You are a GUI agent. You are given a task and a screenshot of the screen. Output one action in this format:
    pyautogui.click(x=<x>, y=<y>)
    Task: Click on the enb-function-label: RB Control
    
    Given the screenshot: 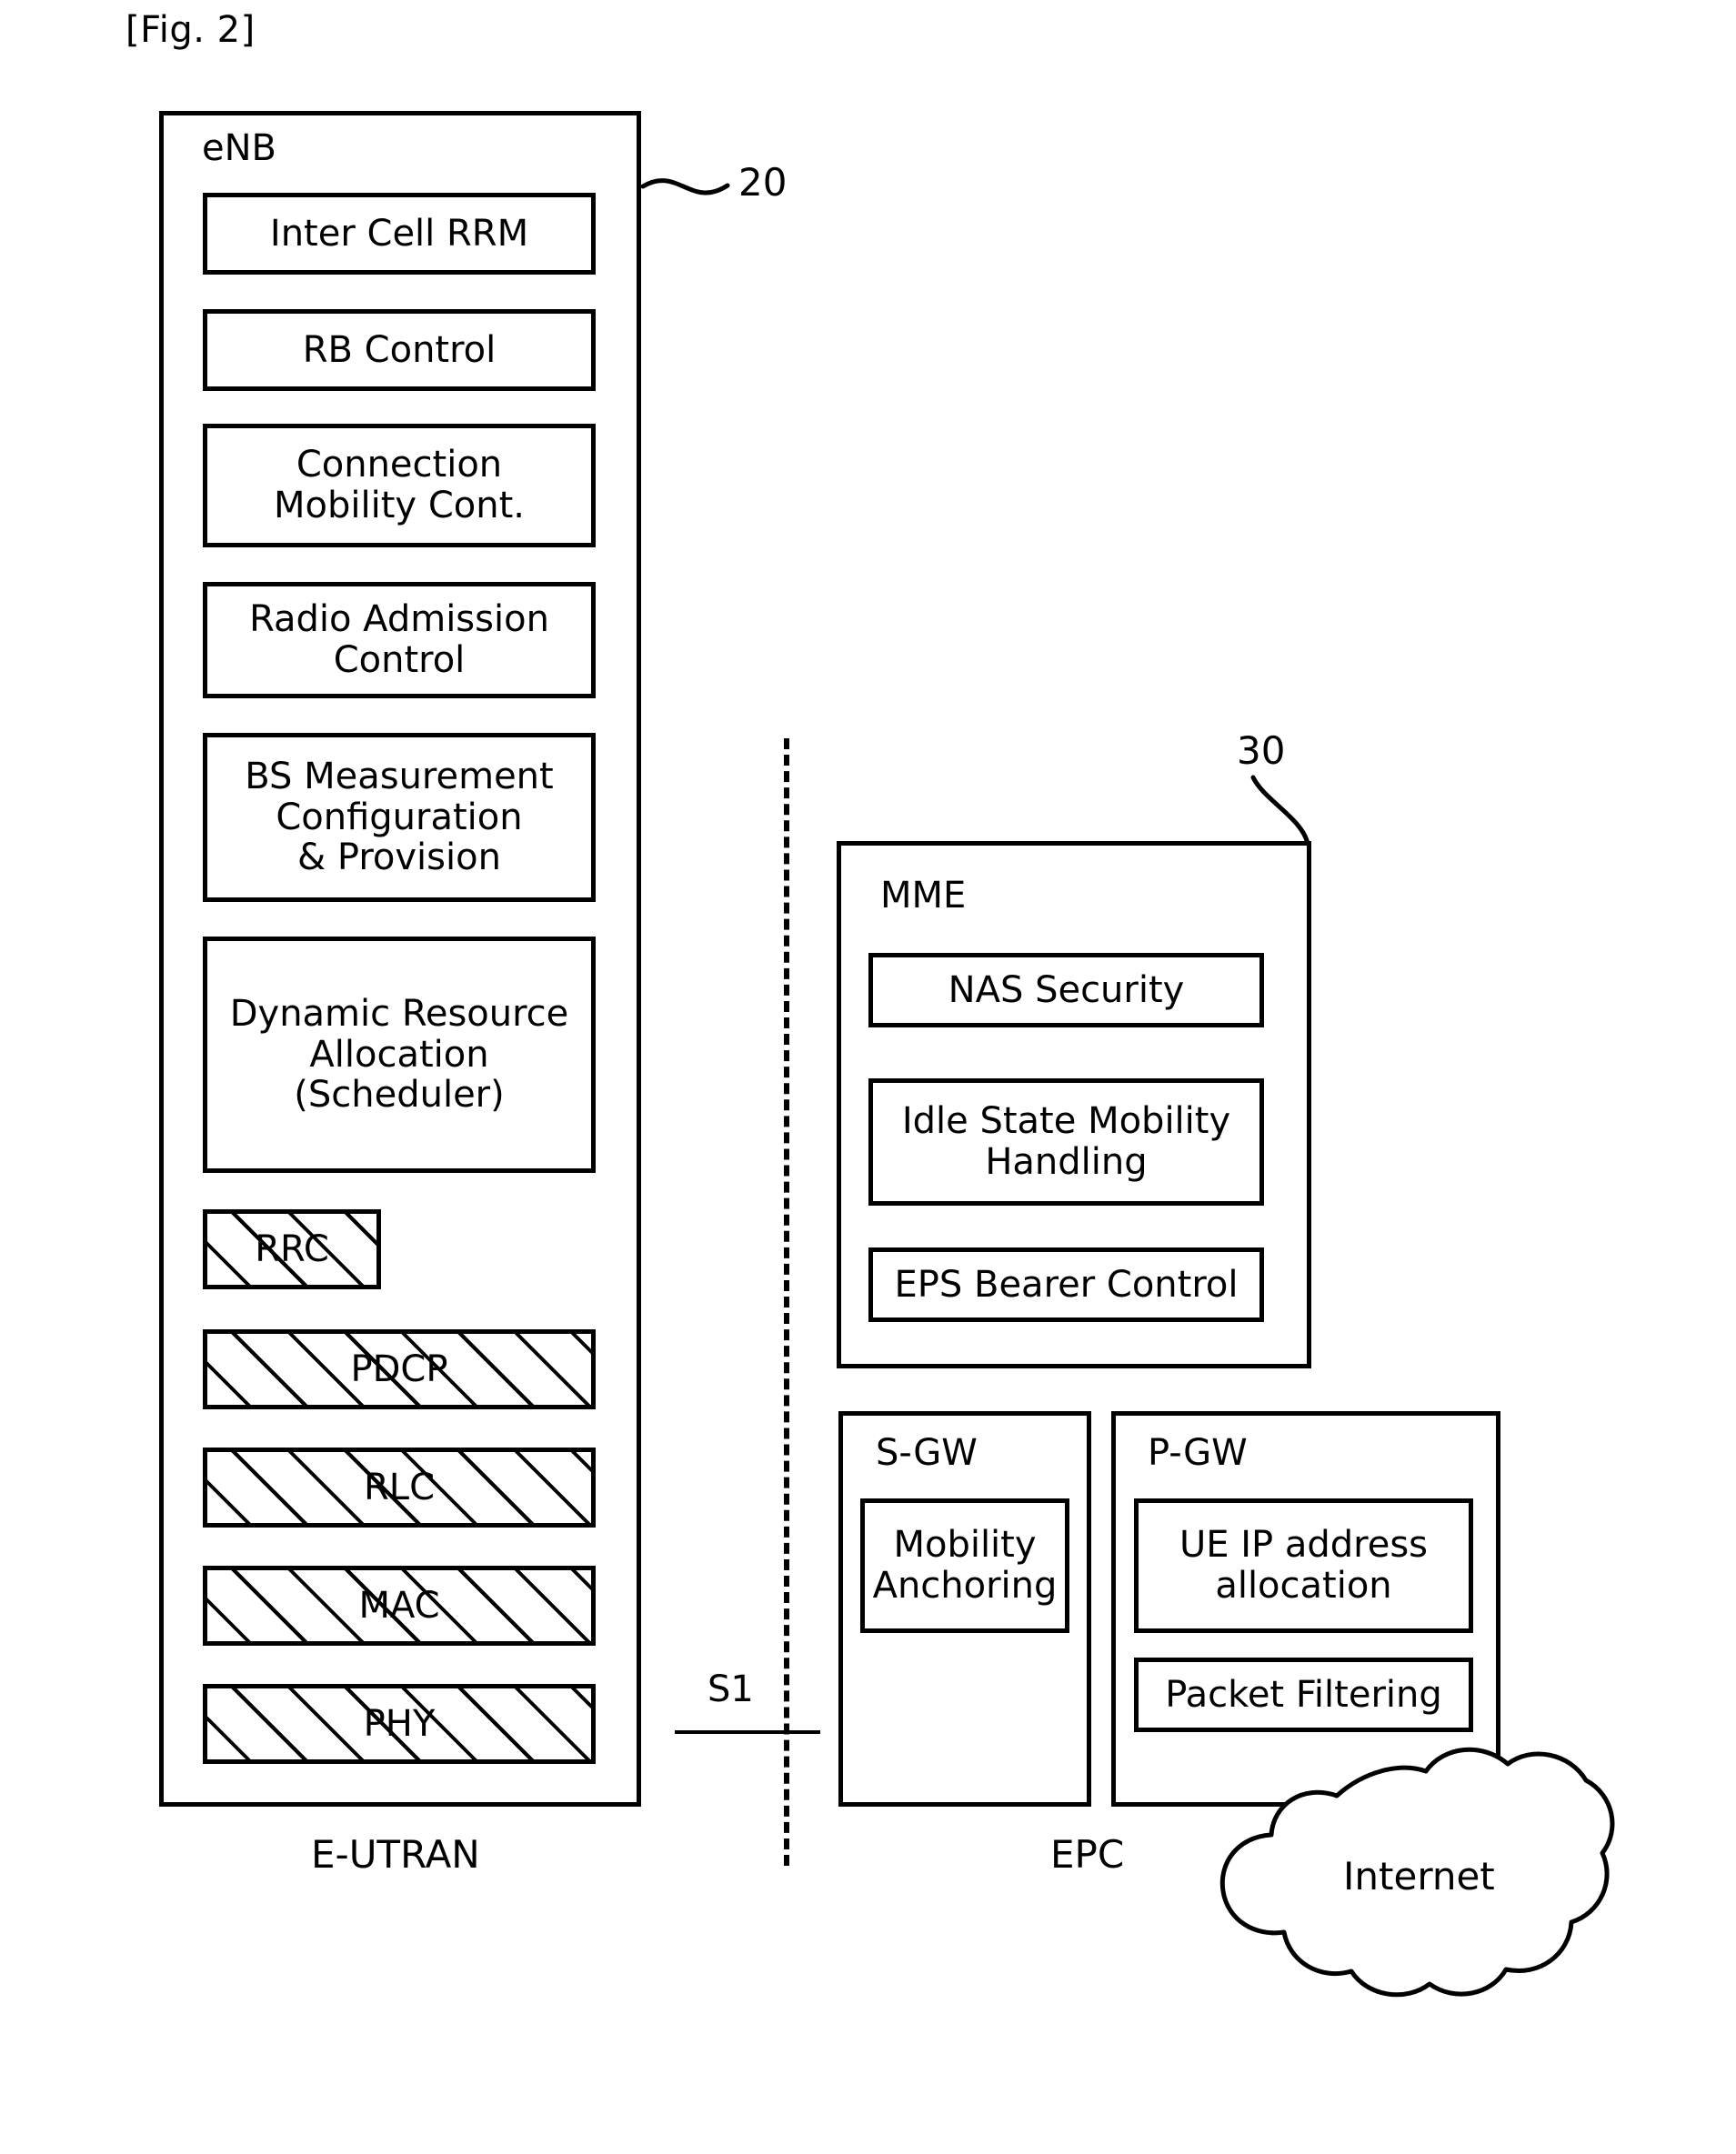 What is the action you would take?
    pyautogui.click(x=399, y=349)
    